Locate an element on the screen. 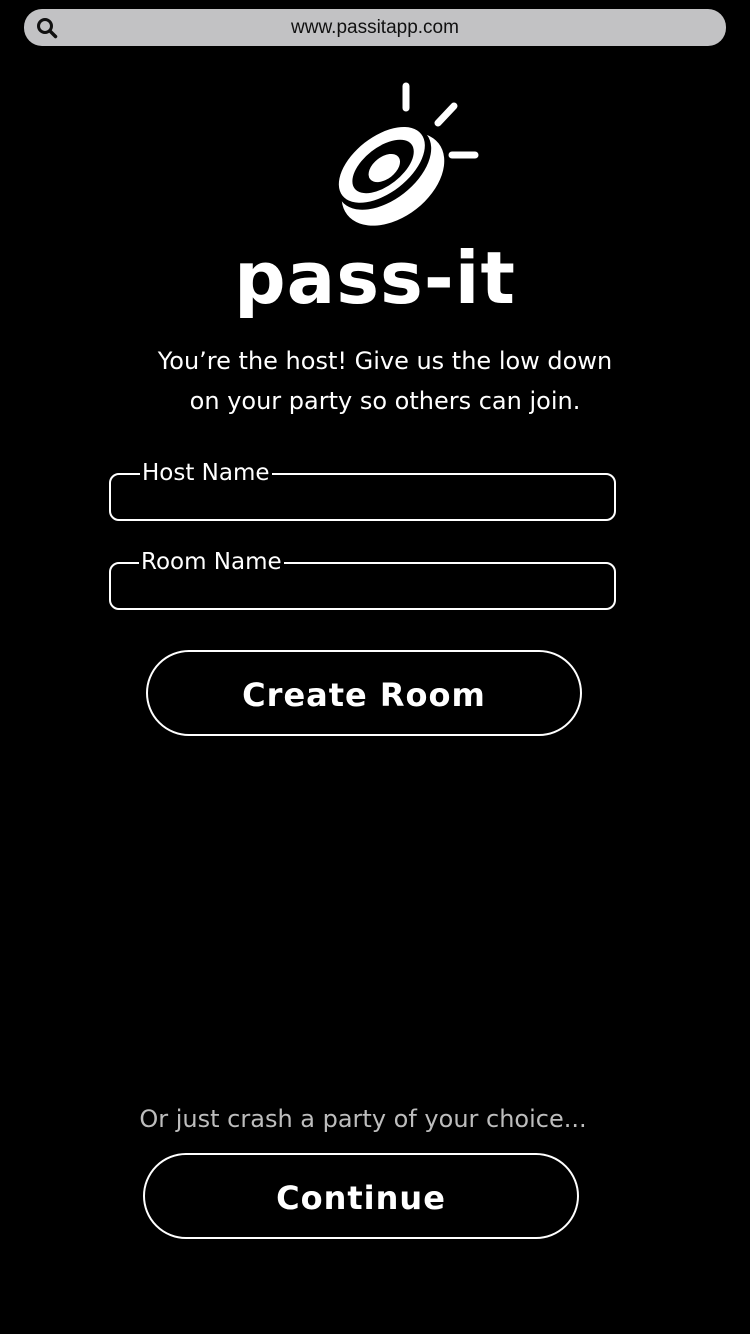 Image resolution: width=750 pixels, height=1334 pixels. host-name-field: Host Name is located at coordinates (362, 490).